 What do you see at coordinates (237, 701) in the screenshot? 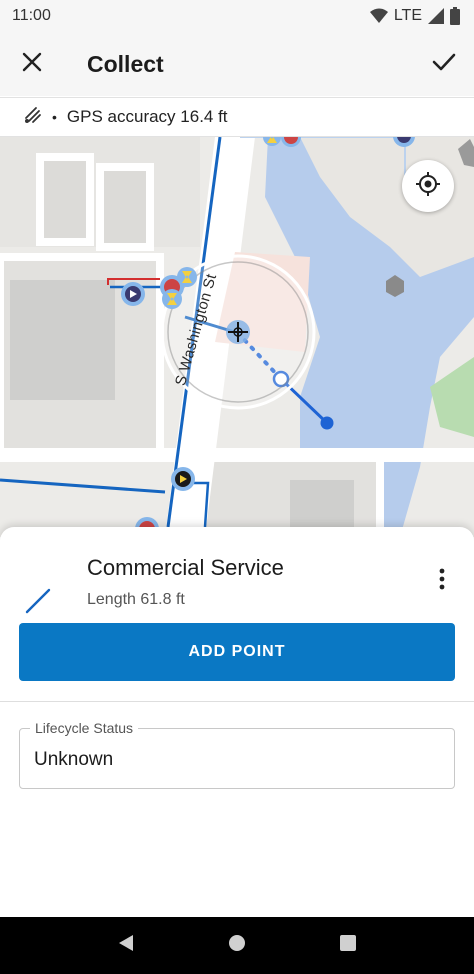
I see `divider` at bounding box center [237, 701].